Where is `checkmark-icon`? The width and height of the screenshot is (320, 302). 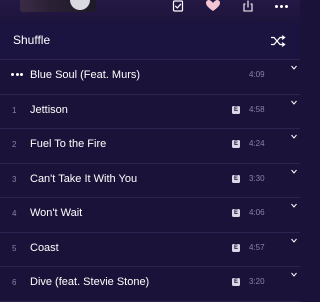 checkmark-icon is located at coordinates (178, 6).